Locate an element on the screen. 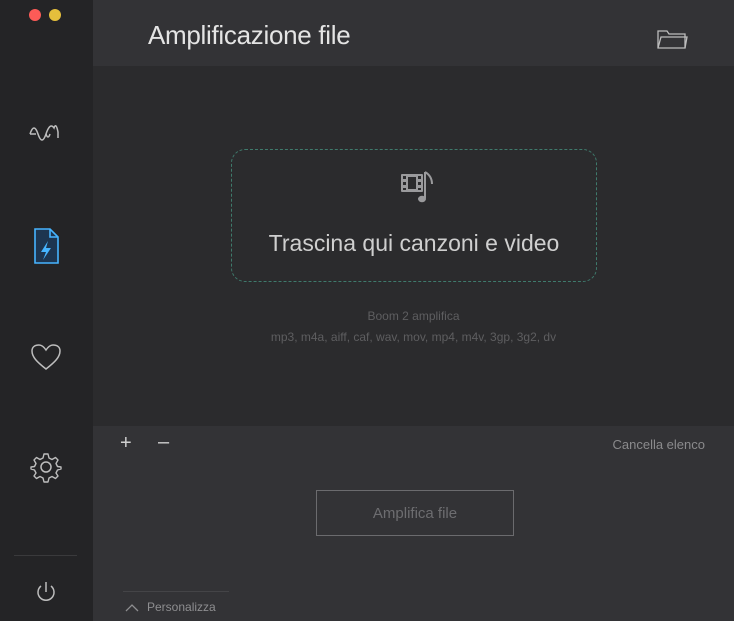  waveform-icon is located at coordinates (44, 133).